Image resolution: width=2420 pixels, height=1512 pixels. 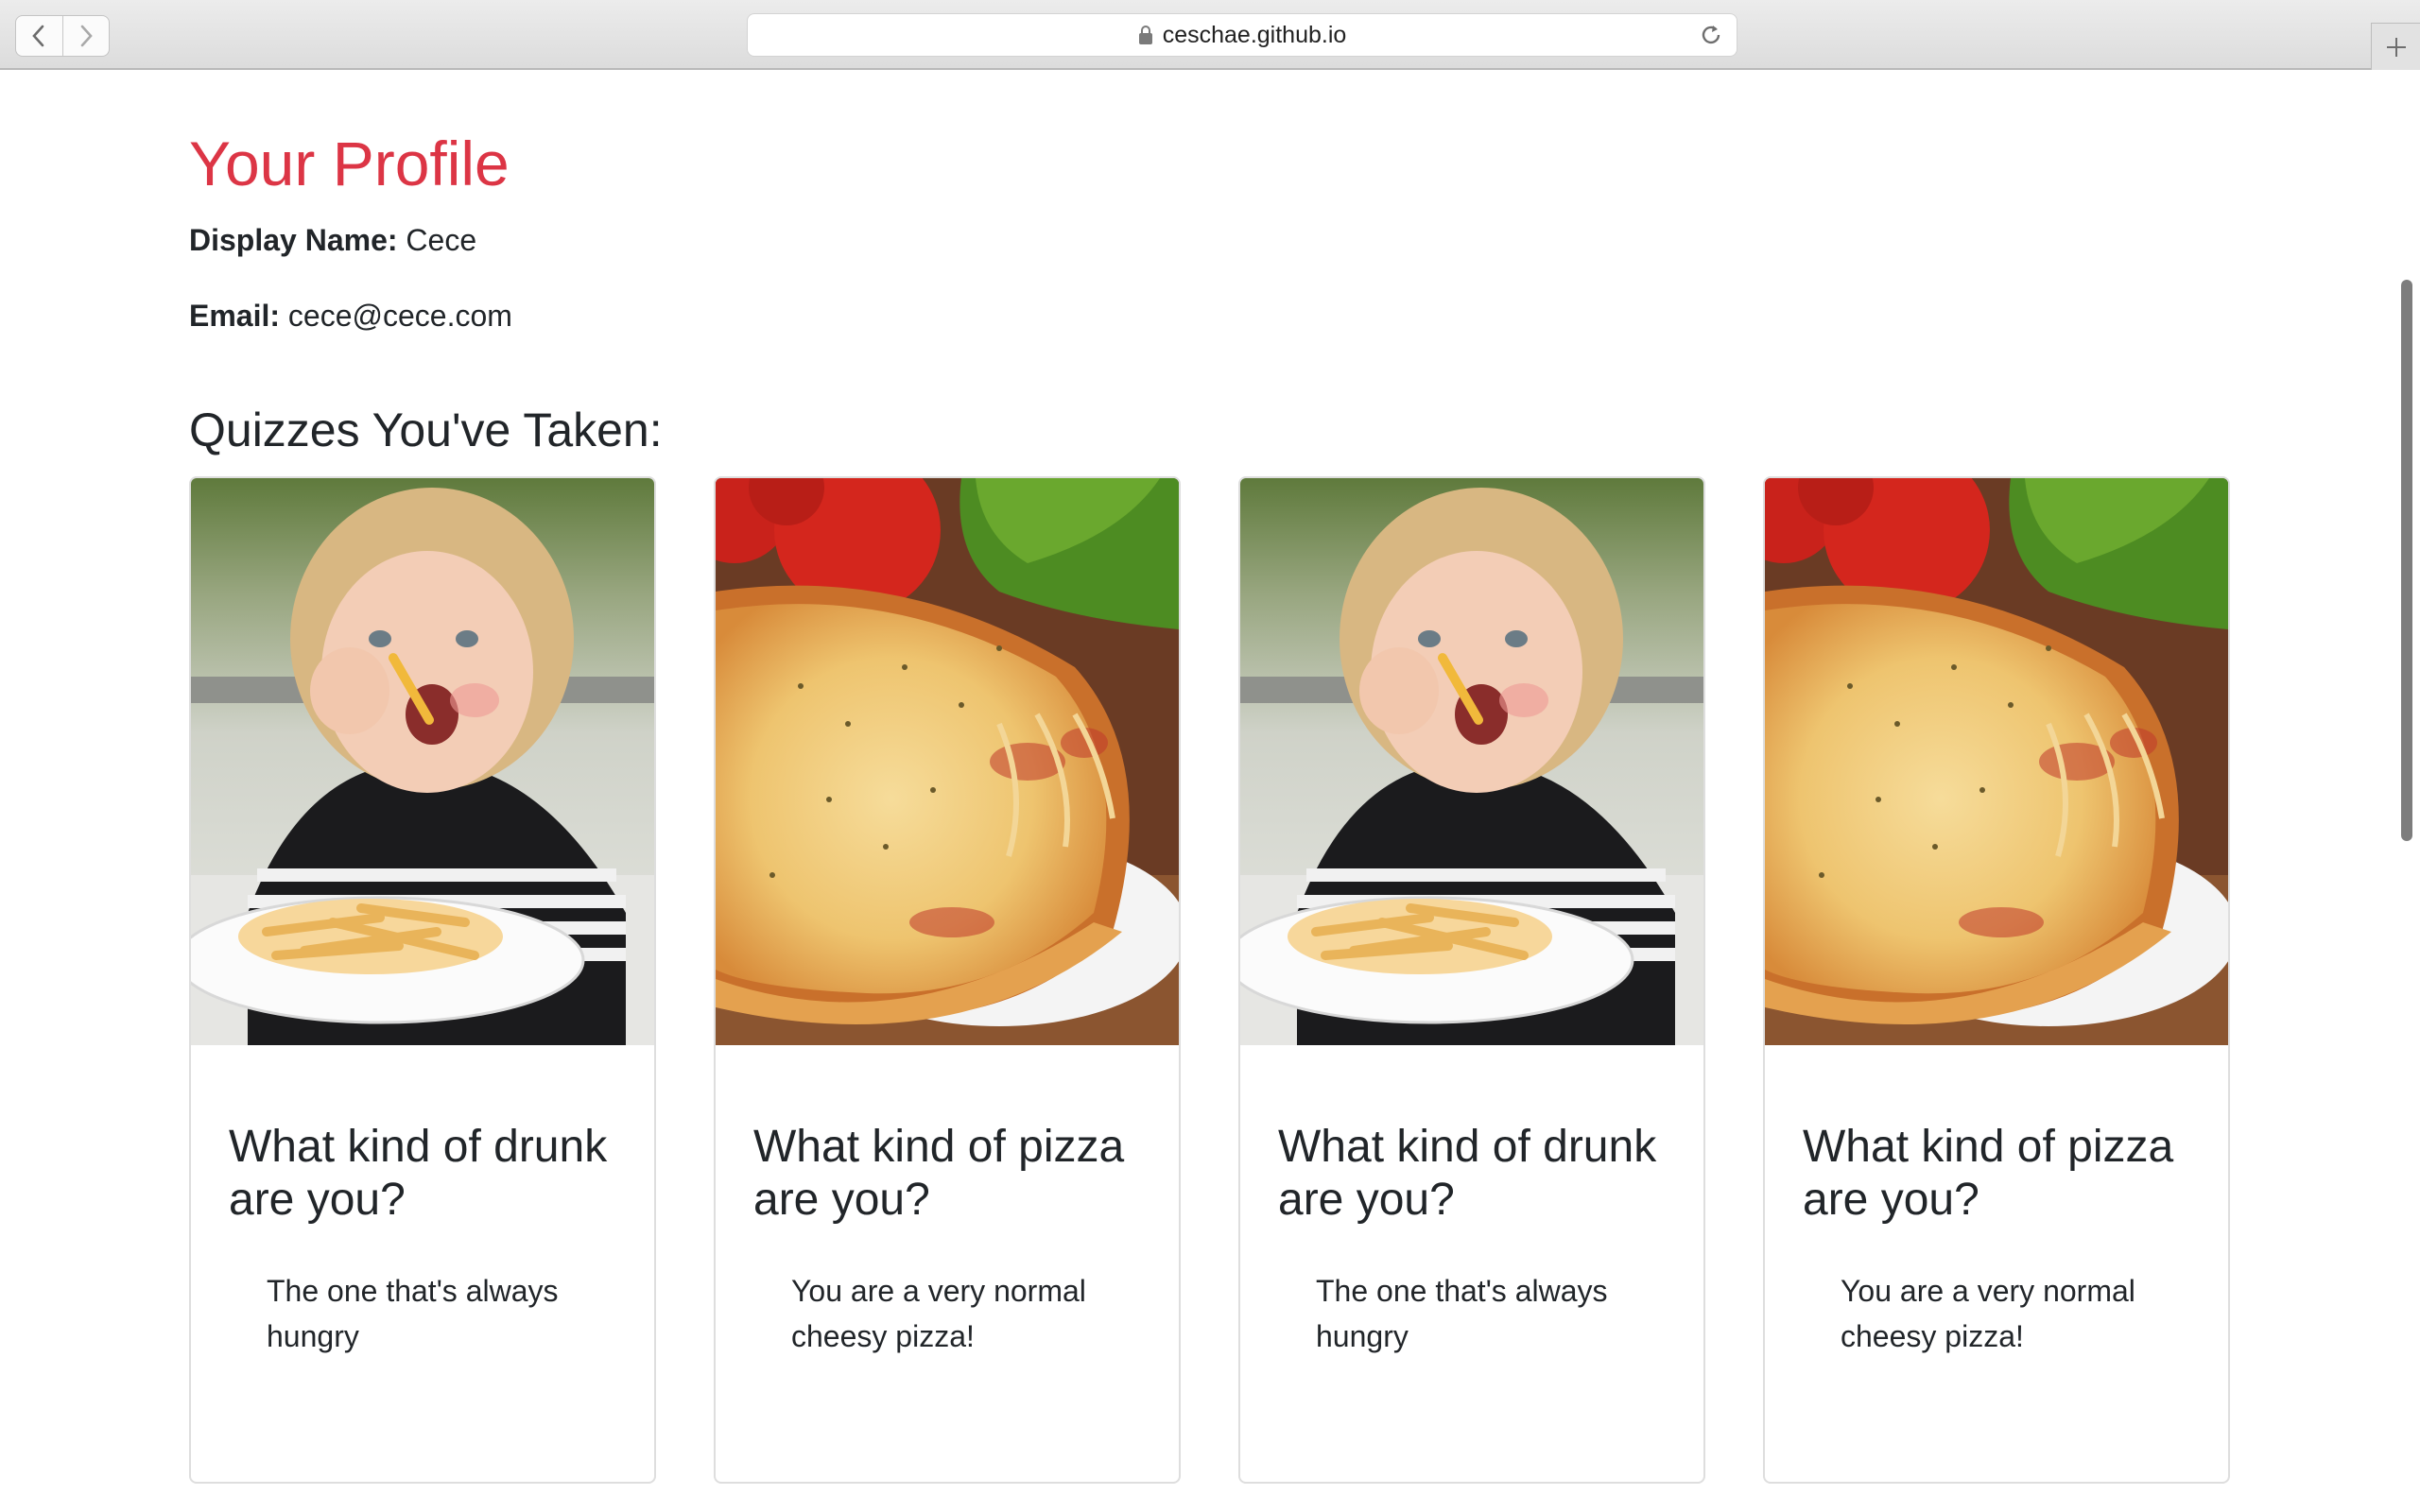 I want to click on plus-icon, so click(x=2396, y=47).